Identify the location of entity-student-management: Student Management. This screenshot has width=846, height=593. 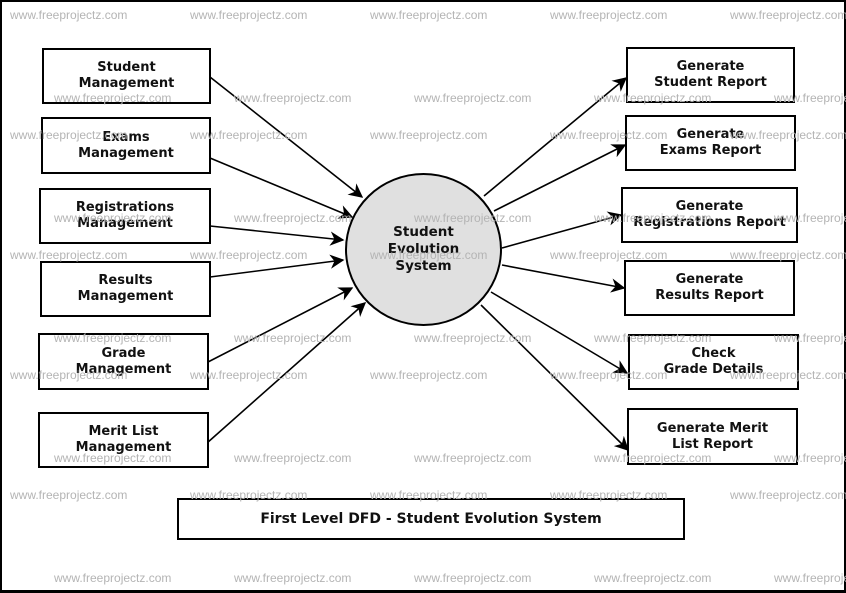
(126, 76).